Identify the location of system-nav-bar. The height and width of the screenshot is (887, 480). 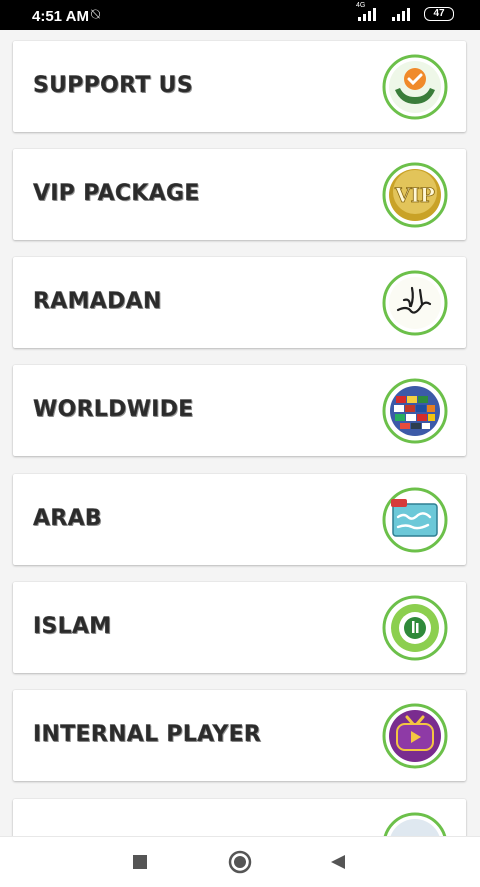
(240, 861).